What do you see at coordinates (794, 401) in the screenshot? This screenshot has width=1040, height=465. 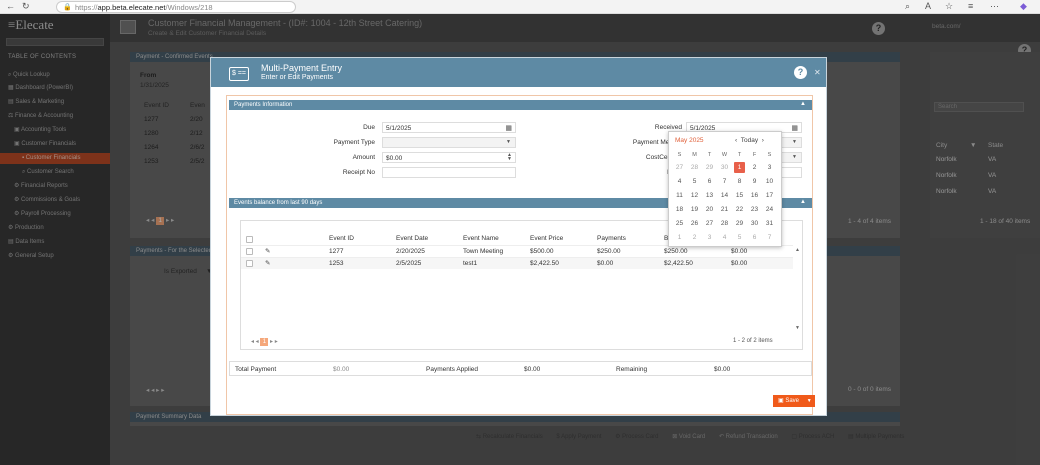 I see `save-button: ▣ Save ▼` at bounding box center [794, 401].